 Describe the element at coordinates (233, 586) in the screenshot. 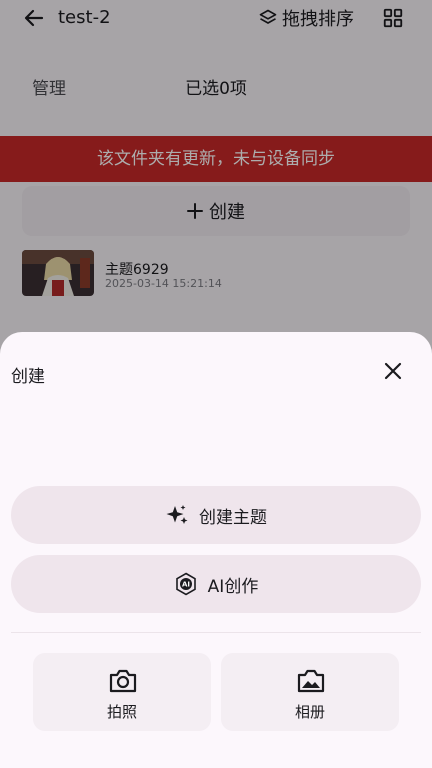

I see `ai-create-label: AI创作` at that location.